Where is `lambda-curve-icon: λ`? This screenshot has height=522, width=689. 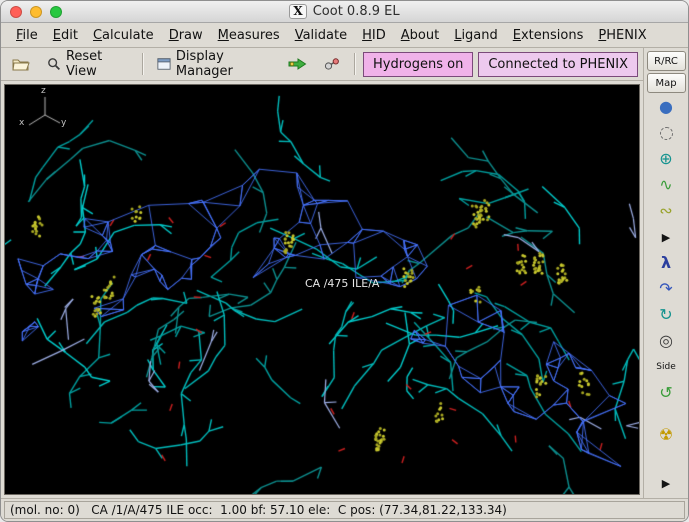 lambda-curve-icon: λ is located at coordinates (666, 262).